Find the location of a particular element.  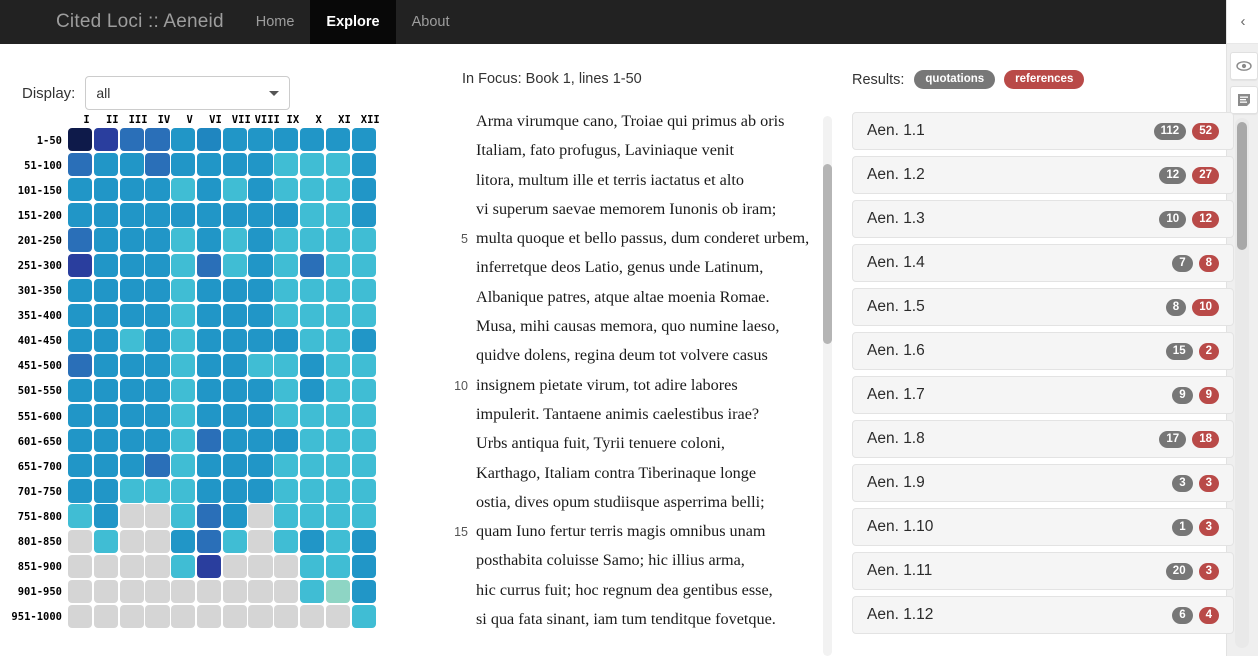

rail-scrollbar-thumb is located at coordinates (1242, 186).